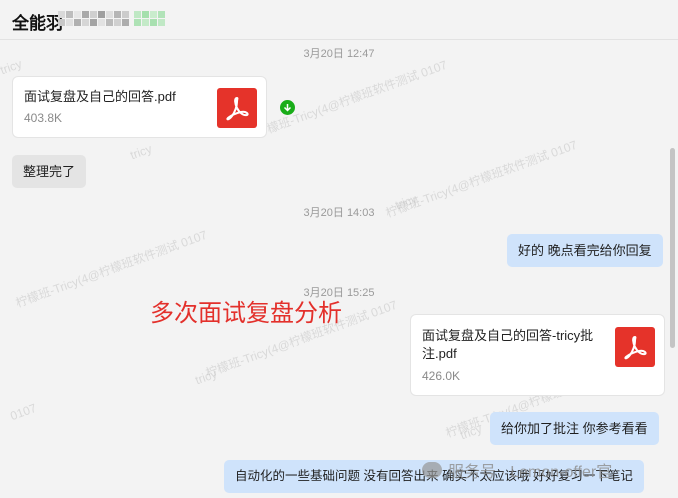 The width and height of the screenshot is (678, 498). I want to click on blurred-badge, so click(149, 18).